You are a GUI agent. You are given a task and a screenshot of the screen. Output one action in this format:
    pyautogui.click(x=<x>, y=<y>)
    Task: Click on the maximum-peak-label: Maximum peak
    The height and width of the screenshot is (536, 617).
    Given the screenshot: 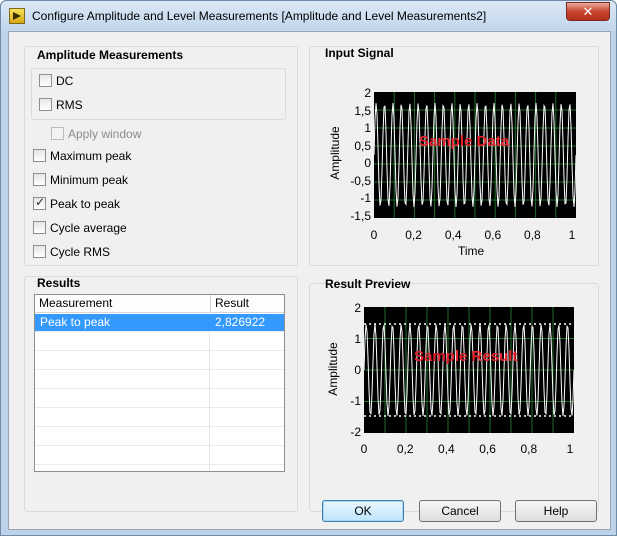 What is the action you would take?
    pyautogui.click(x=91, y=155)
    